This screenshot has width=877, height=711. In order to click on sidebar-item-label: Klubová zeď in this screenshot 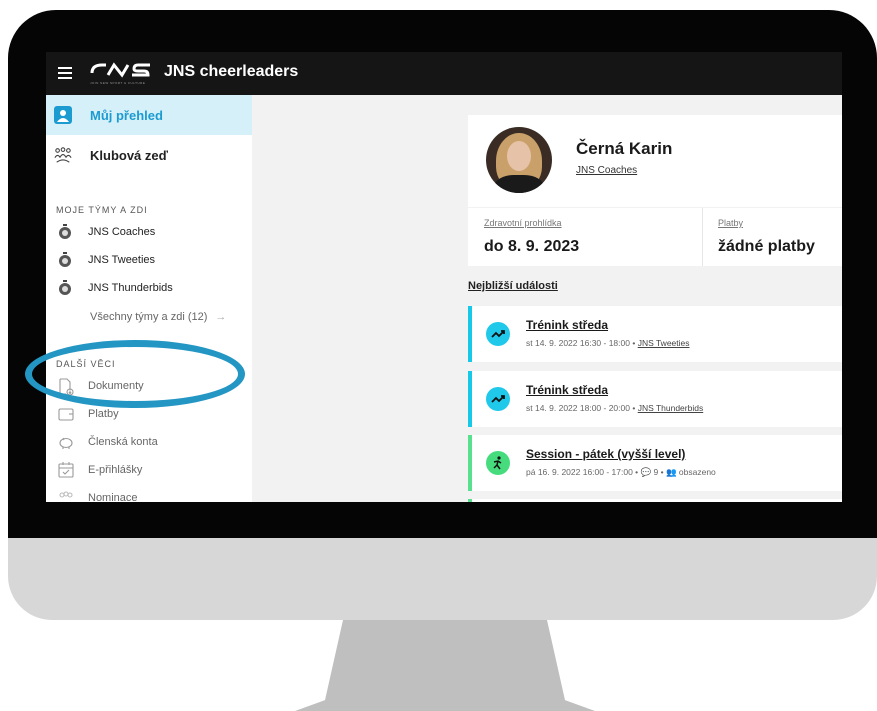, I will do `click(129, 155)`.